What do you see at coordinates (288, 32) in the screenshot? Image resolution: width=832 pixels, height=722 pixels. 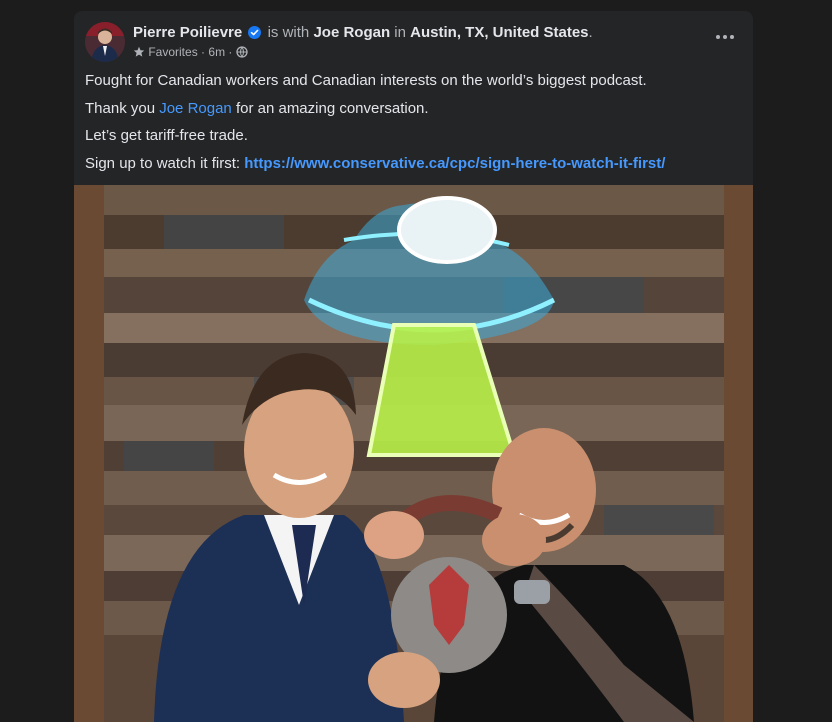 I see `is-with-text: is with` at bounding box center [288, 32].